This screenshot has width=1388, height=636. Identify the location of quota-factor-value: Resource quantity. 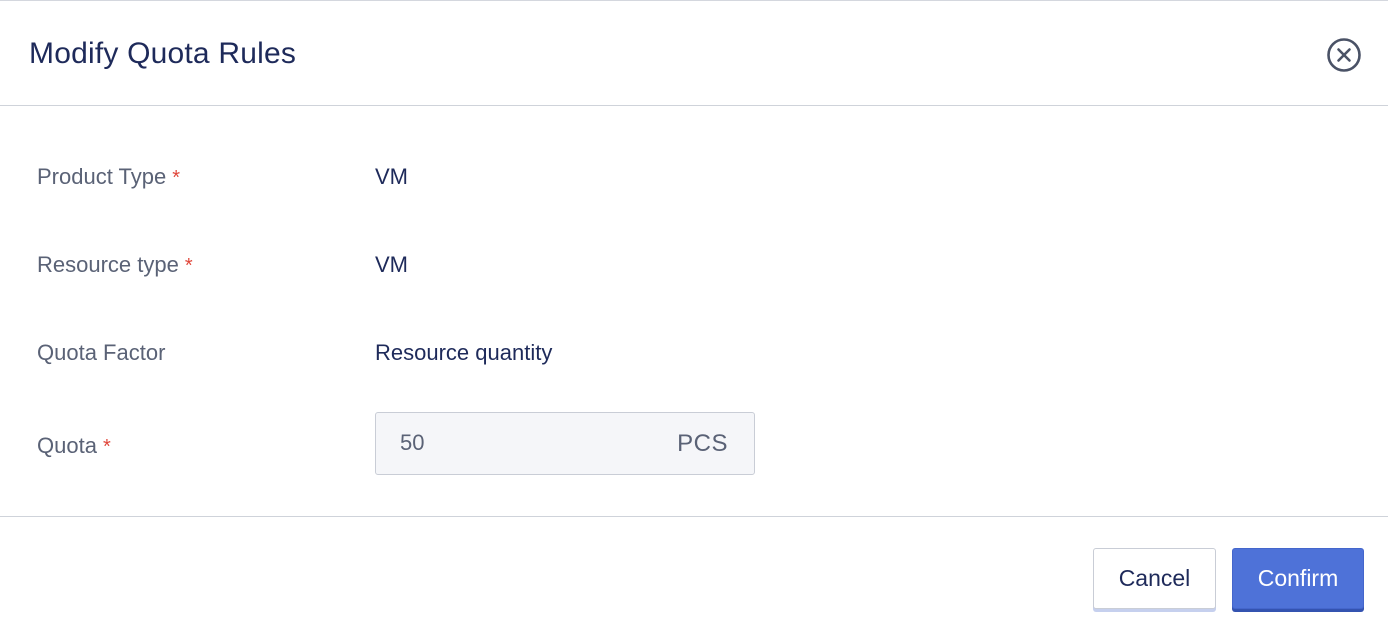
(464, 352).